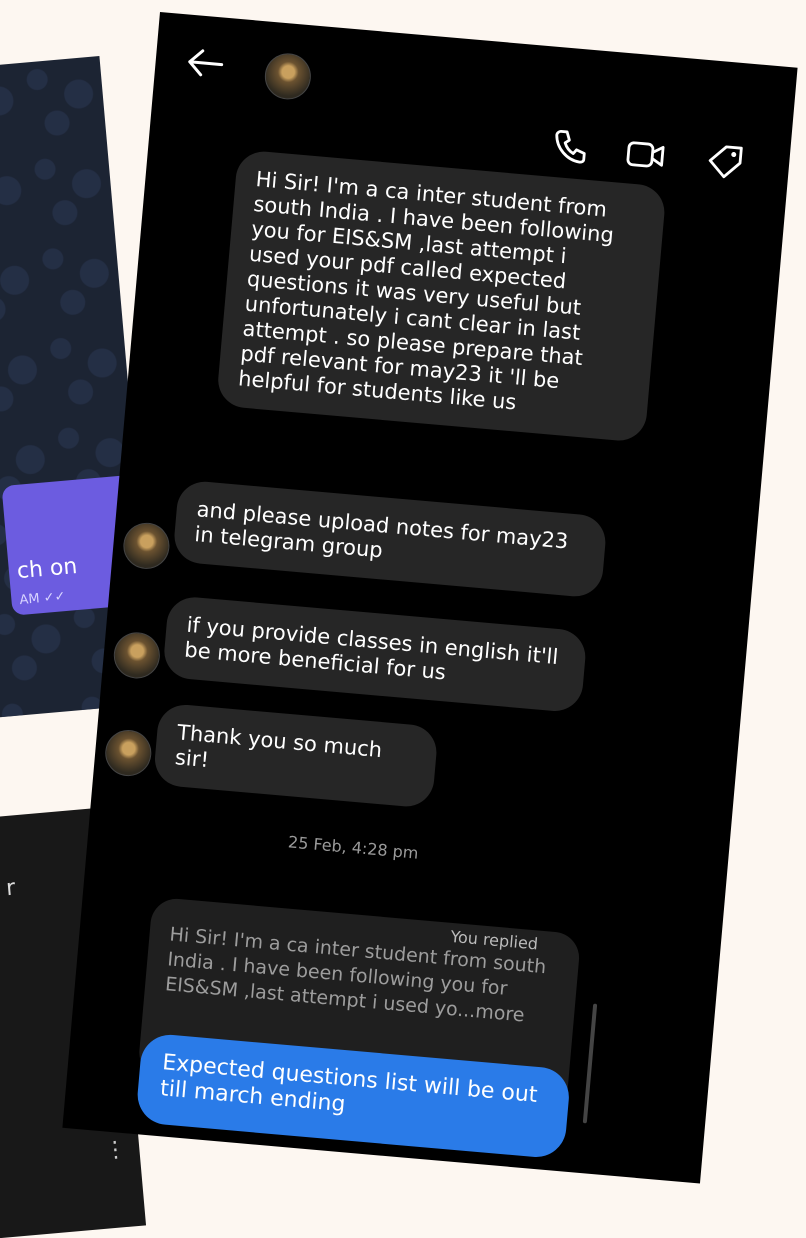 The image size is (806, 1238). What do you see at coordinates (569, 146) in the screenshot?
I see `phone-icon` at bounding box center [569, 146].